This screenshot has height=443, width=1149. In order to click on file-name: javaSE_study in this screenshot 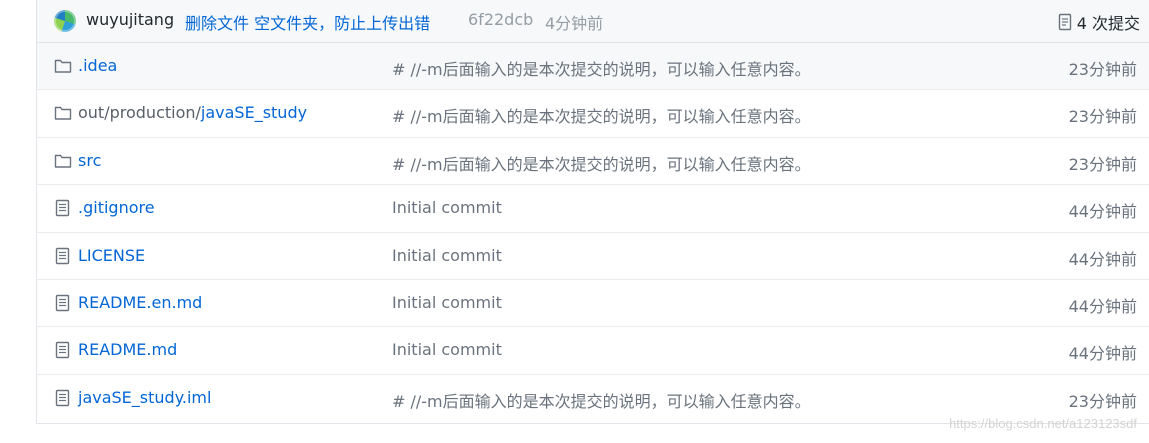, I will do `click(254, 112)`.